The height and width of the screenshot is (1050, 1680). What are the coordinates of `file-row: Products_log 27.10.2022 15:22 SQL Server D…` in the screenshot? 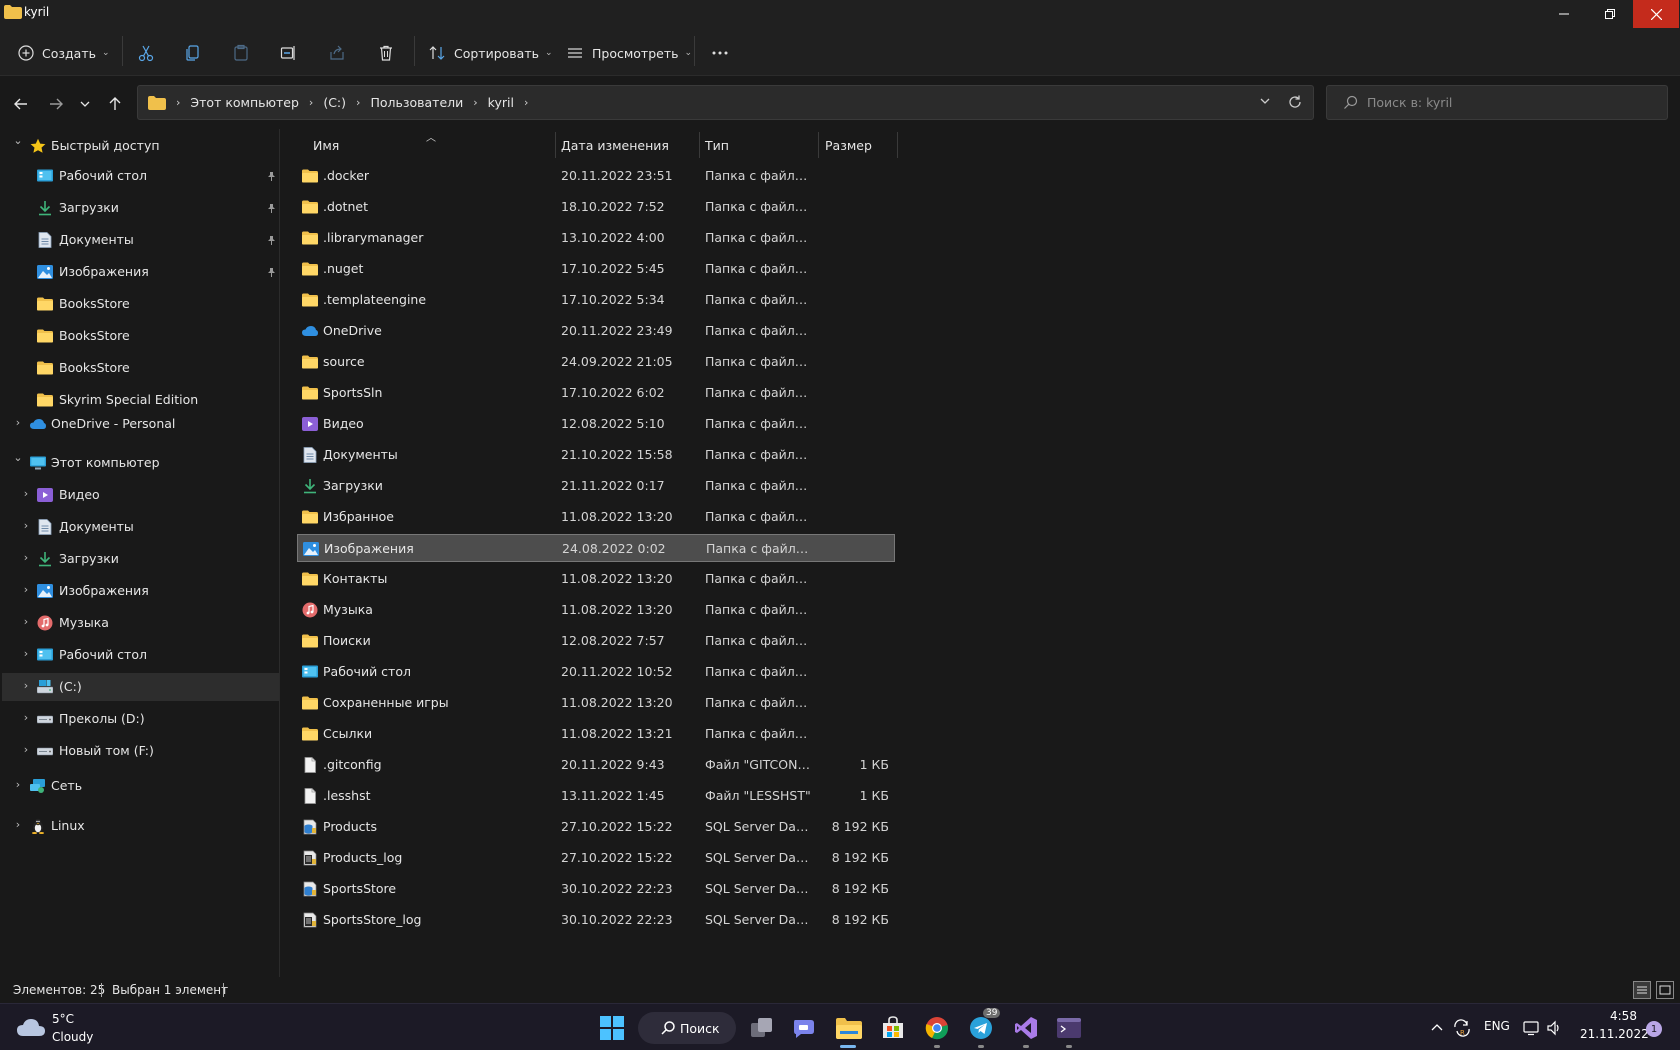 It's located at (596, 858).